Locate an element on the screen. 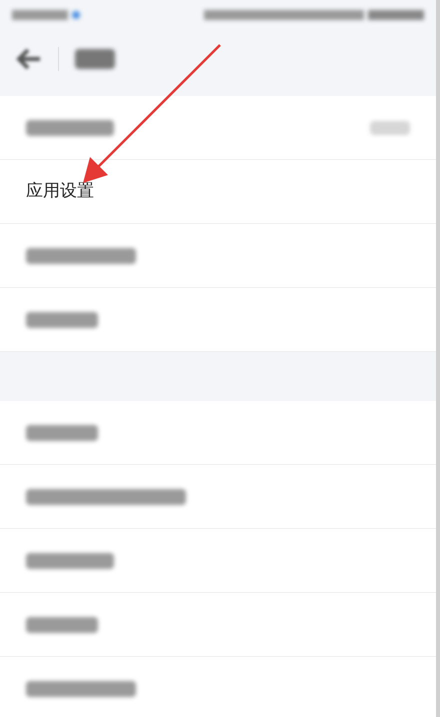  blurred-title is located at coordinates (95, 59).